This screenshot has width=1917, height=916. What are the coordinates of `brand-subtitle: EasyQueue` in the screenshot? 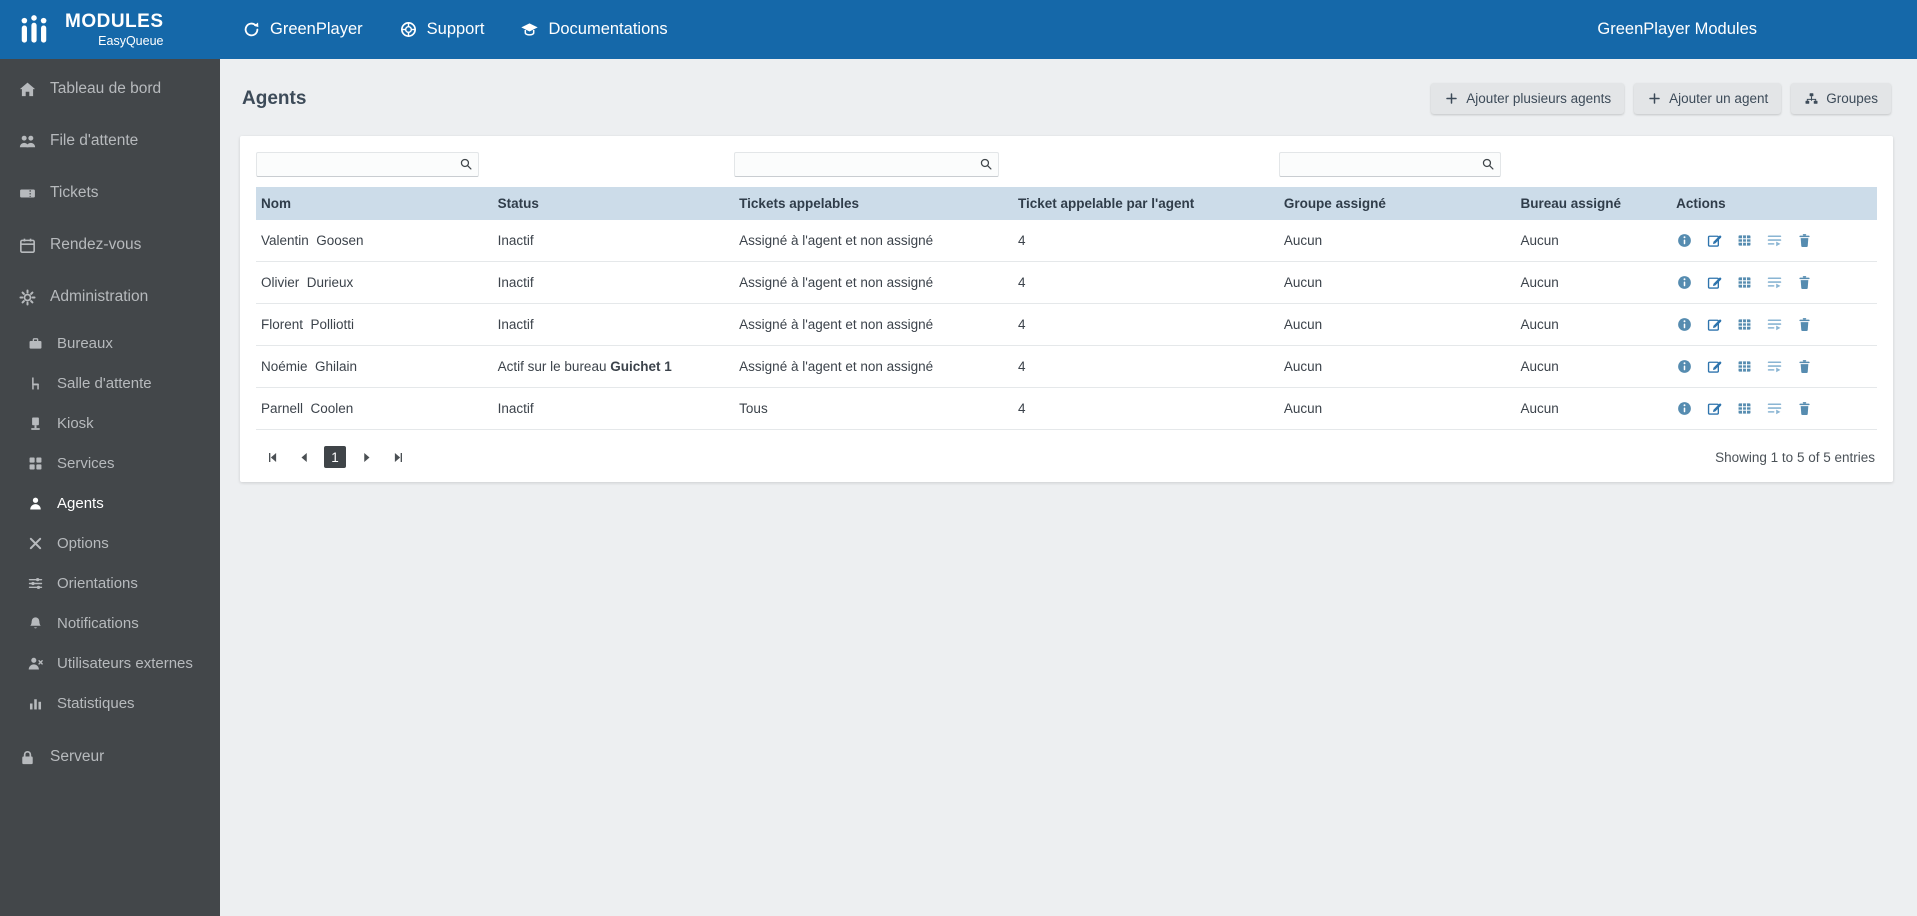 It's located at (131, 41).